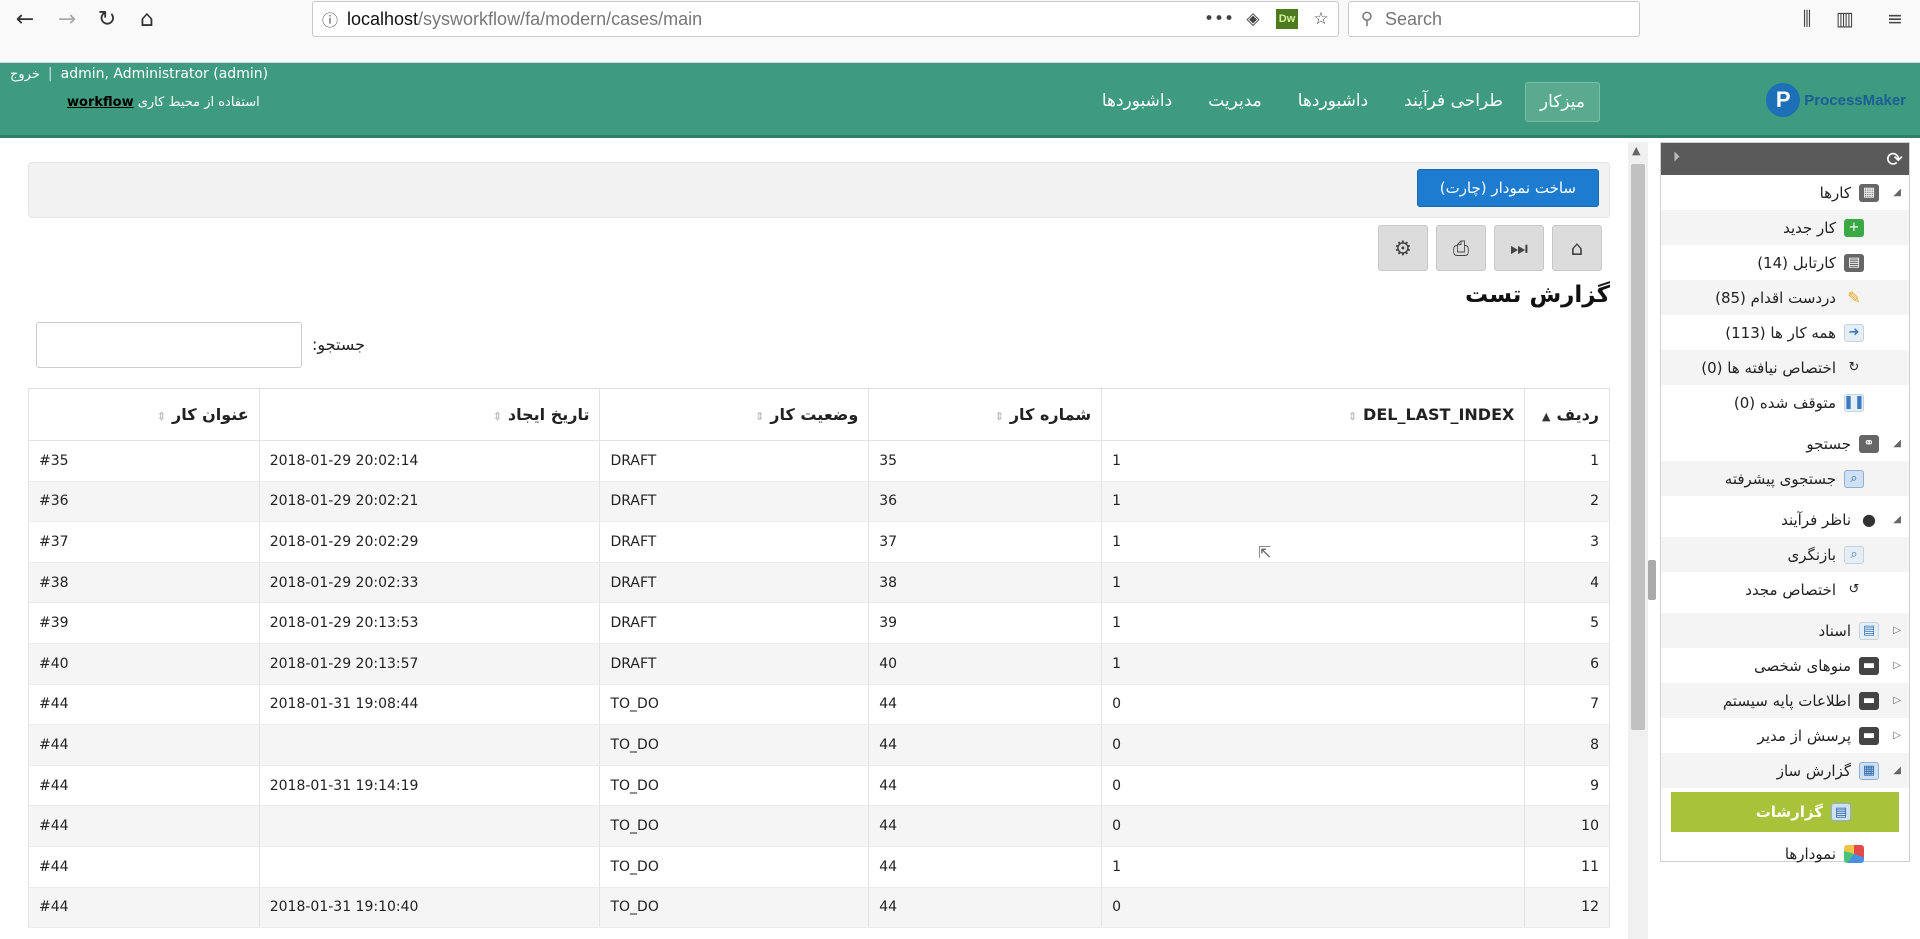 Image resolution: width=1920 pixels, height=939 pixels. What do you see at coordinates (1567, 414) in the screenshot?
I see `col-row: ردیف▲` at bounding box center [1567, 414].